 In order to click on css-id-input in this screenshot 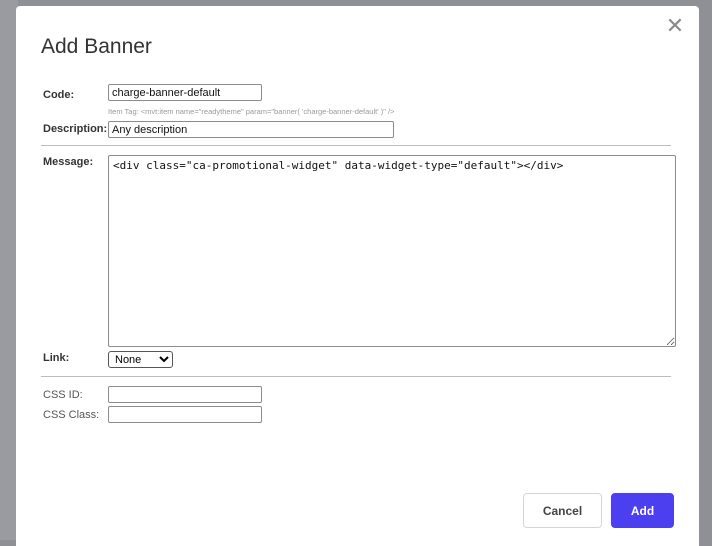, I will do `click(185, 394)`.